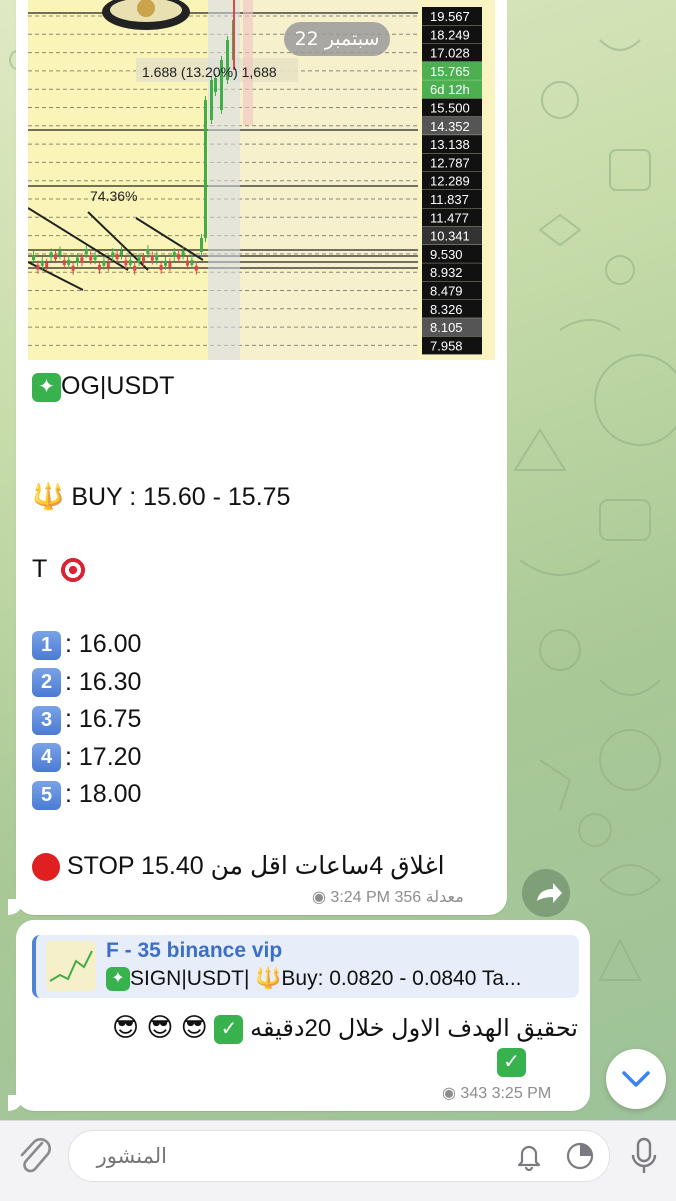  I want to click on notifications-button, so click(529, 1158).